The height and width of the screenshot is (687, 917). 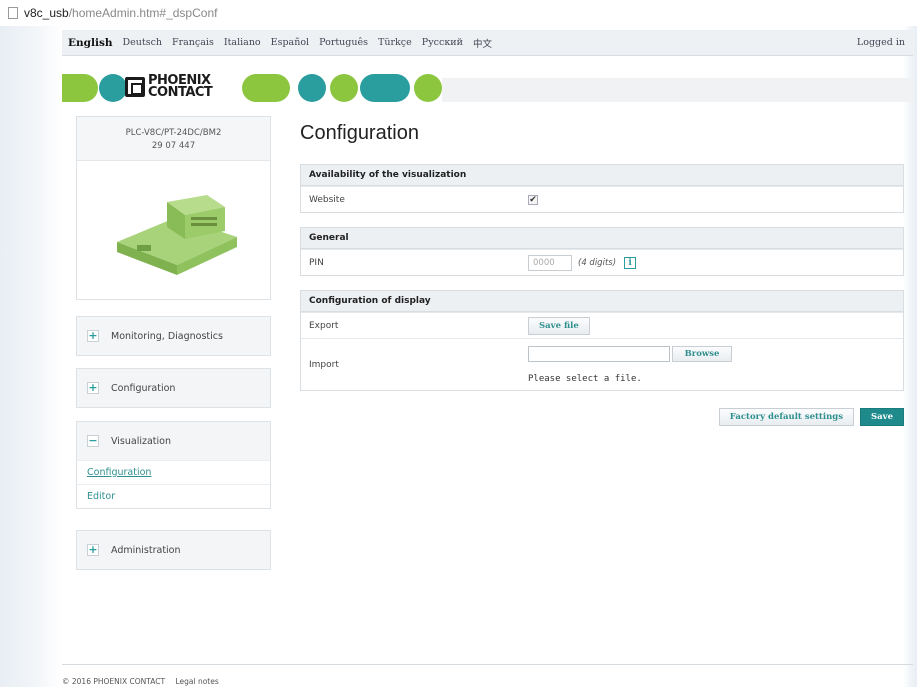 I want to click on page-title: Configuration, so click(x=359, y=133).